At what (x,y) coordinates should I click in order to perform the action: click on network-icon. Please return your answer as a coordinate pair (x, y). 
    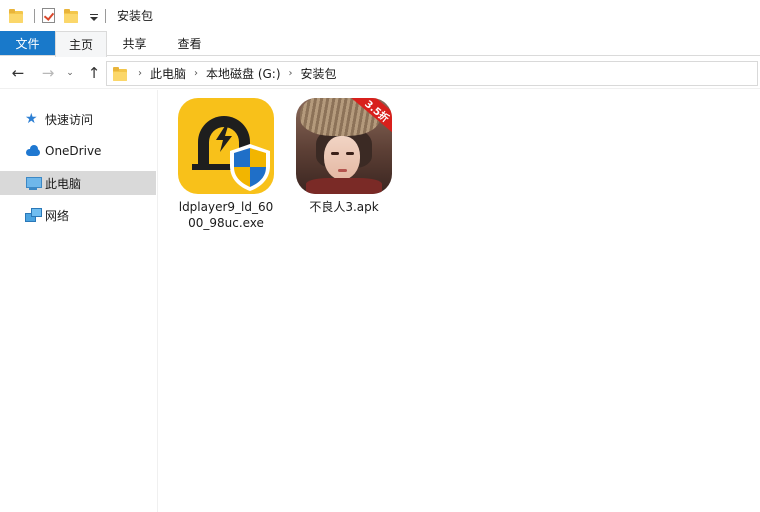
    Looking at the image, I should click on (33, 215).